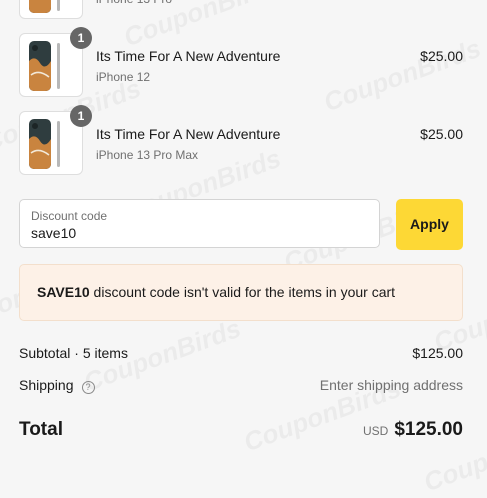  Describe the element at coordinates (429, 224) in the screenshot. I see `apply-button: Apply` at that location.